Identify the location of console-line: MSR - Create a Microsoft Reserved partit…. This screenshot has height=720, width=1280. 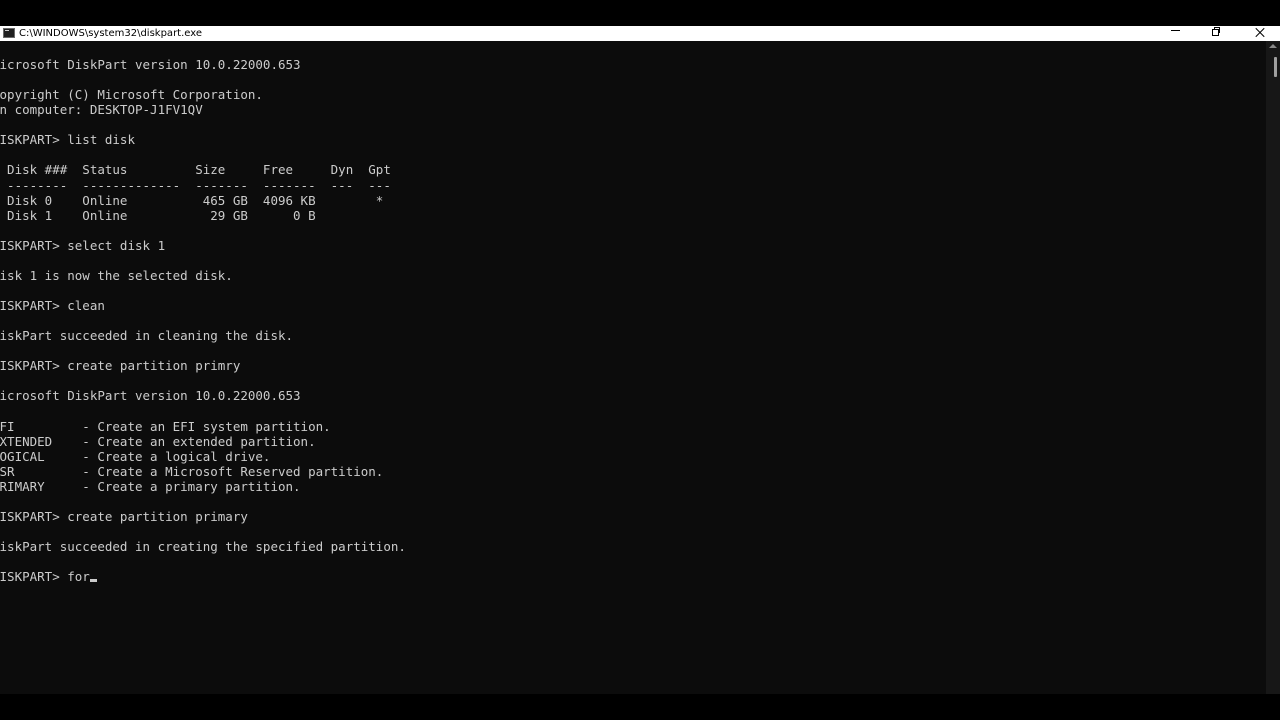
(192, 471).